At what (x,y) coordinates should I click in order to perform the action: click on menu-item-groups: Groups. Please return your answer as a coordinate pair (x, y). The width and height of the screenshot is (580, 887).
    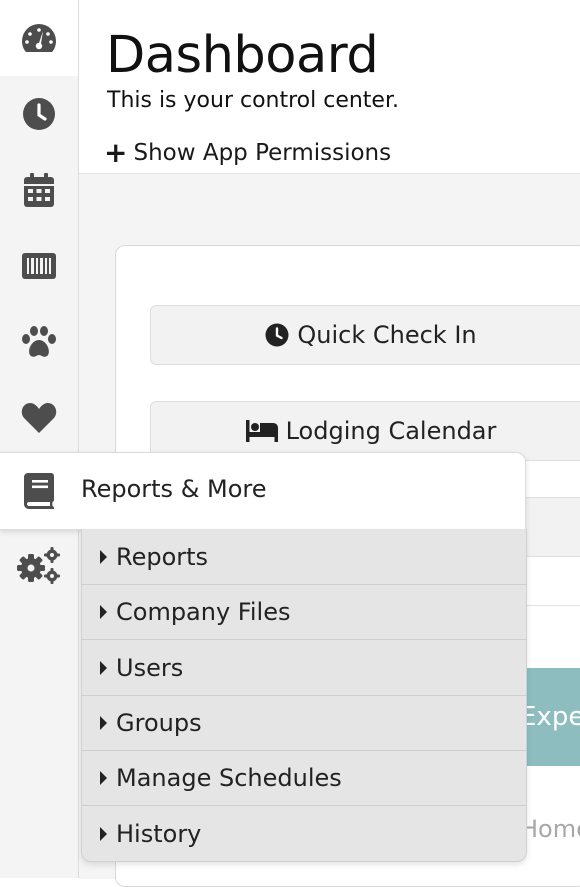
    Looking at the image, I should click on (304, 723).